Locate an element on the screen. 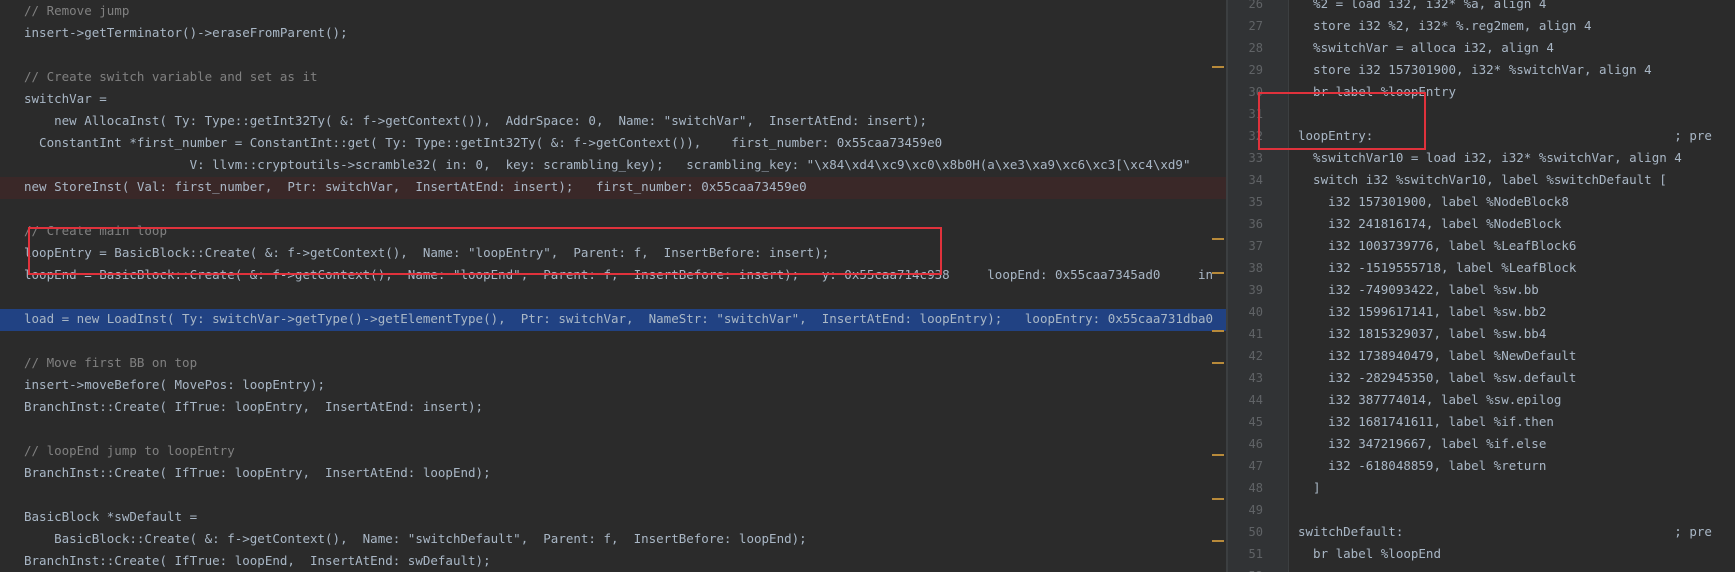 This screenshot has height=572, width=1735. line-number: 49 is located at coordinates (1255, 510).